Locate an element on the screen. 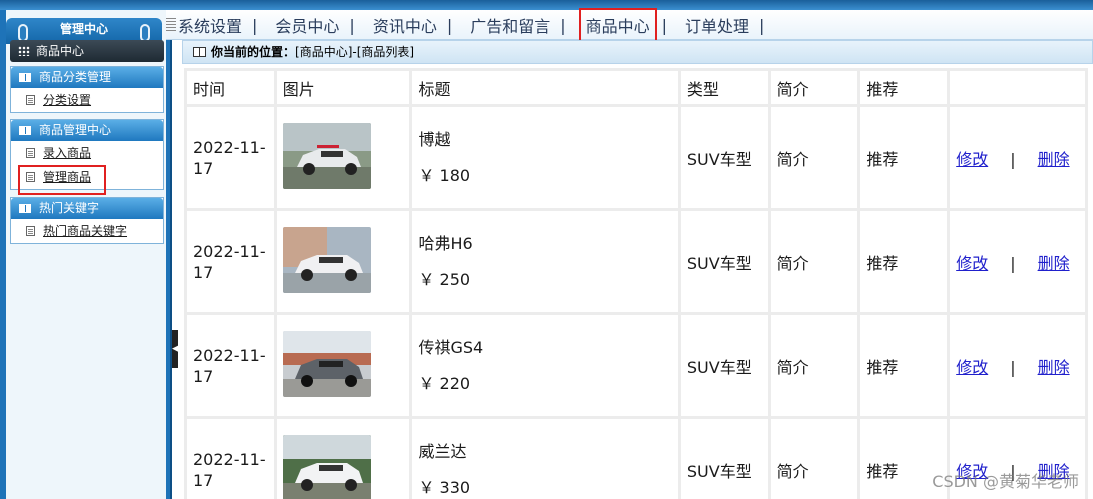 The height and width of the screenshot is (499, 1093). col-header-time: 时间 is located at coordinates (230, 87).